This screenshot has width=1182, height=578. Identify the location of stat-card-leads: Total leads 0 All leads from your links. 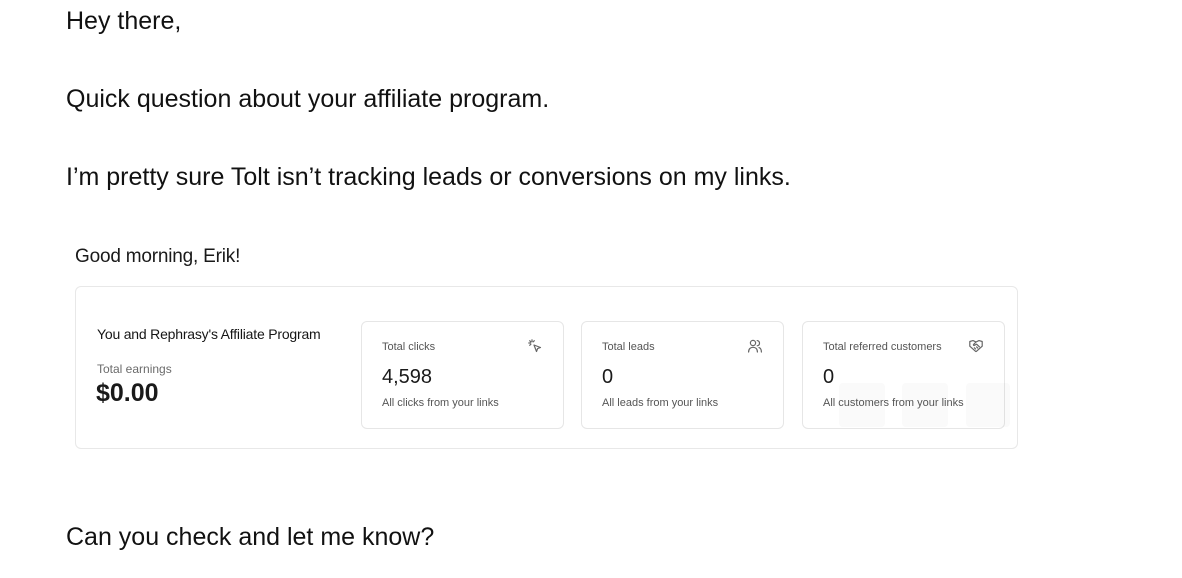
(682, 375).